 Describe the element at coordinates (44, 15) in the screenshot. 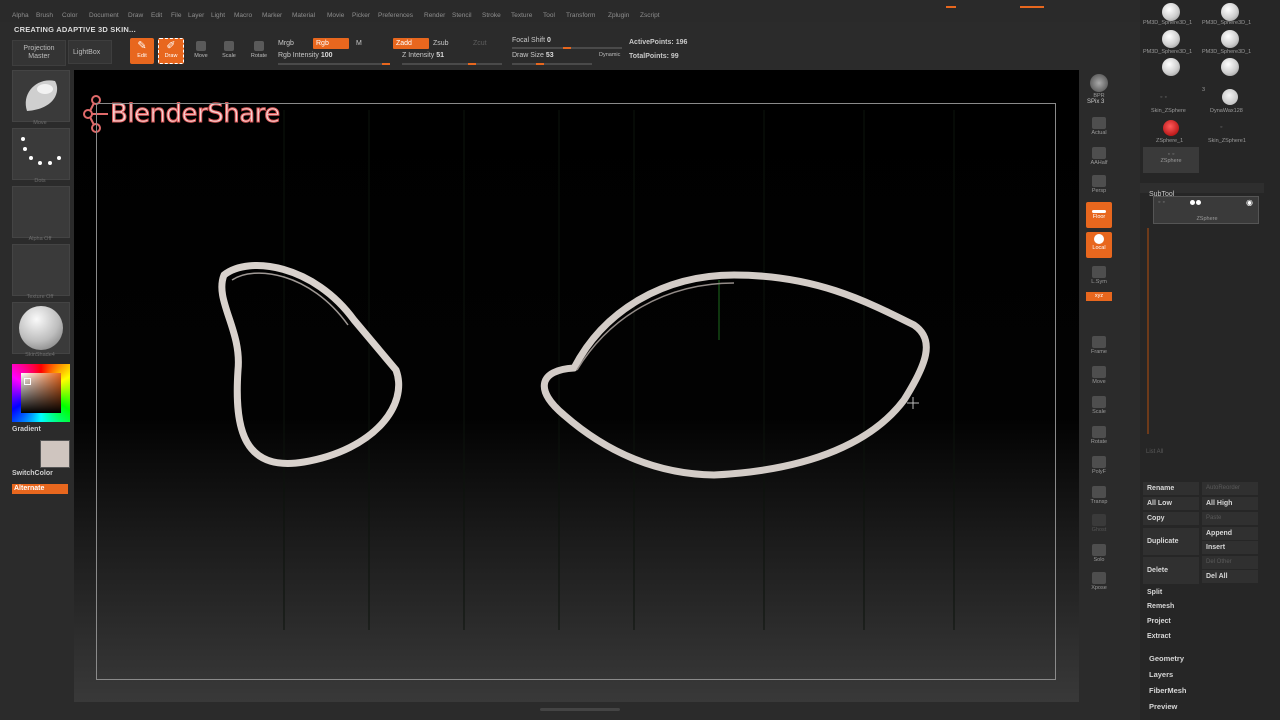

I see `menu-brush: Brush` at that location.